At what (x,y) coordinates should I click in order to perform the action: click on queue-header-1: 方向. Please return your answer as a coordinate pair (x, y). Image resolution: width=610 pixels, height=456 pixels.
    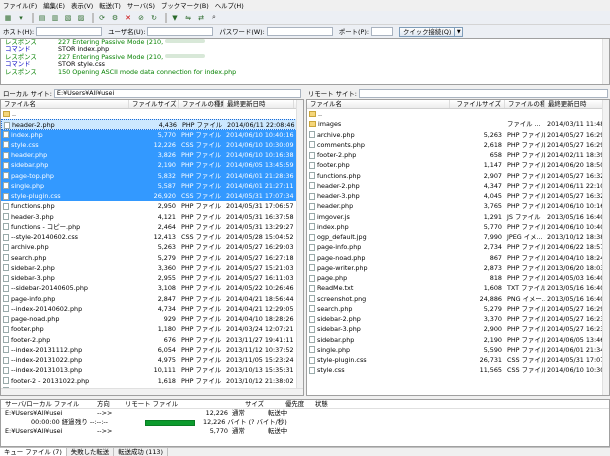
    Looking at the image, I should click on (107, 404).